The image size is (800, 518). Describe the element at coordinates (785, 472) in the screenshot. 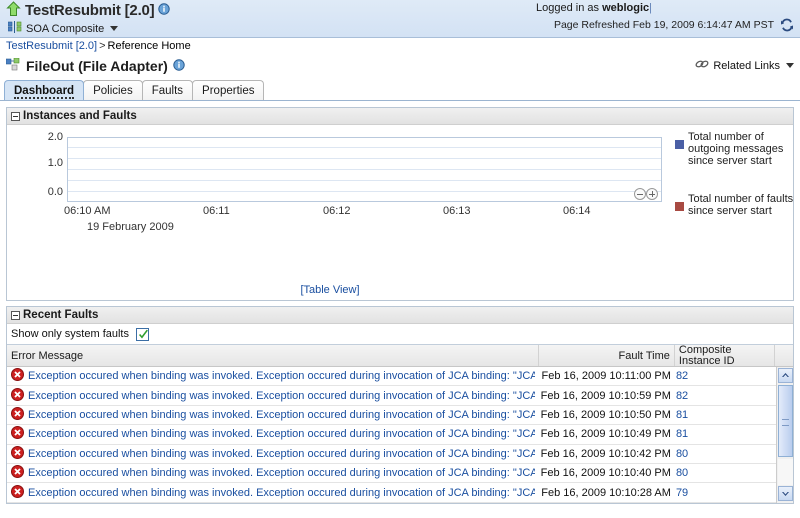

I see `scrollbar-track` at that location.